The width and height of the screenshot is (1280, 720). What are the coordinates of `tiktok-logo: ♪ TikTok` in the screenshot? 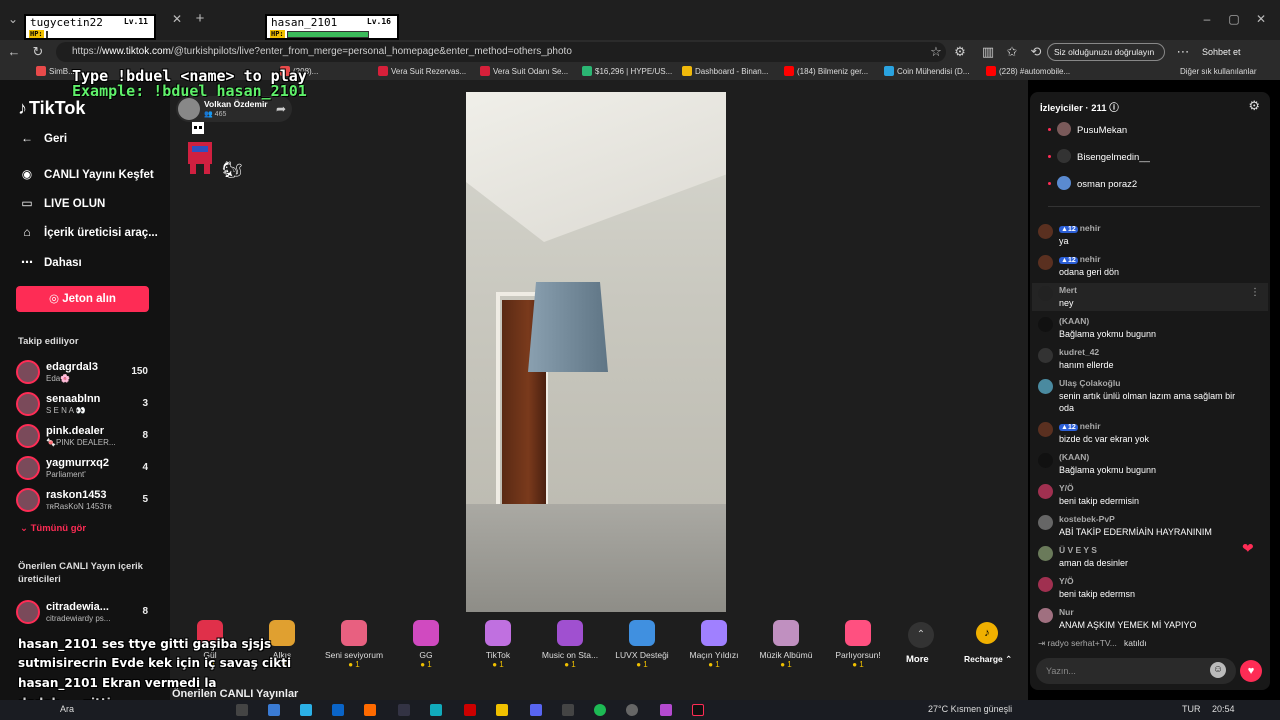 It's located at (51, 108).